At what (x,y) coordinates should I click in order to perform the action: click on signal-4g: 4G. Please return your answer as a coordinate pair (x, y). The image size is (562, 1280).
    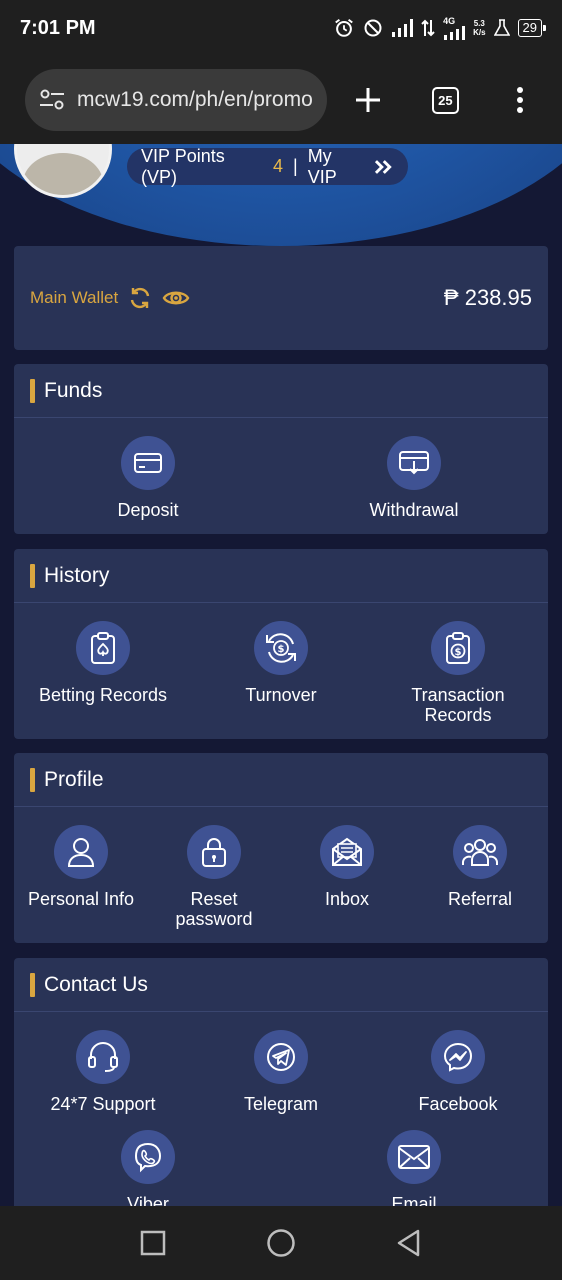
    Looking at the image, I should click on (454, 27).